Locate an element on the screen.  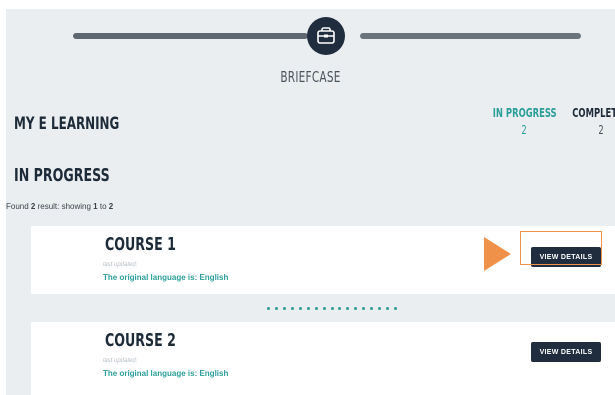
progress-line-left is located at coordinates (190, 36).